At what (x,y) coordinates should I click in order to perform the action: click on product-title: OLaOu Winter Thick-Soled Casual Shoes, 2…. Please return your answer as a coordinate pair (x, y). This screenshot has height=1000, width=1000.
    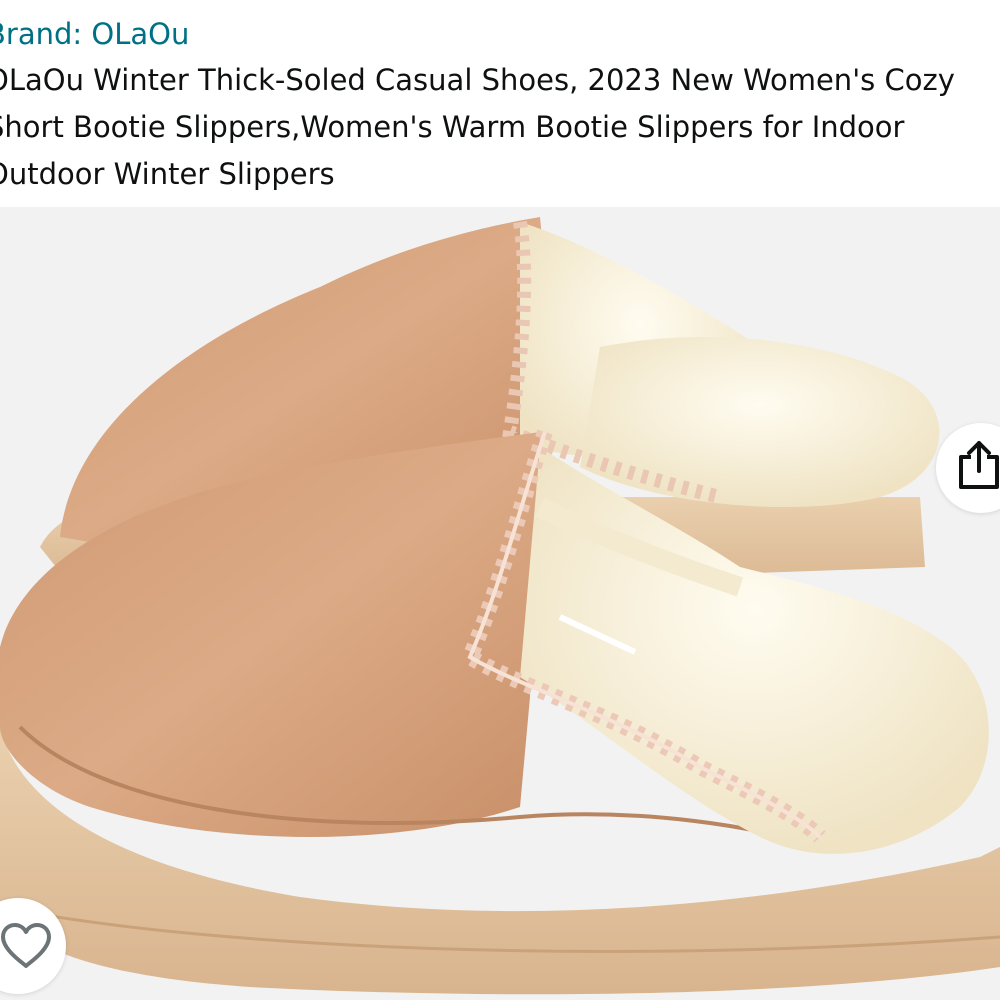
    Looking at the image, I should click on (500, 127).